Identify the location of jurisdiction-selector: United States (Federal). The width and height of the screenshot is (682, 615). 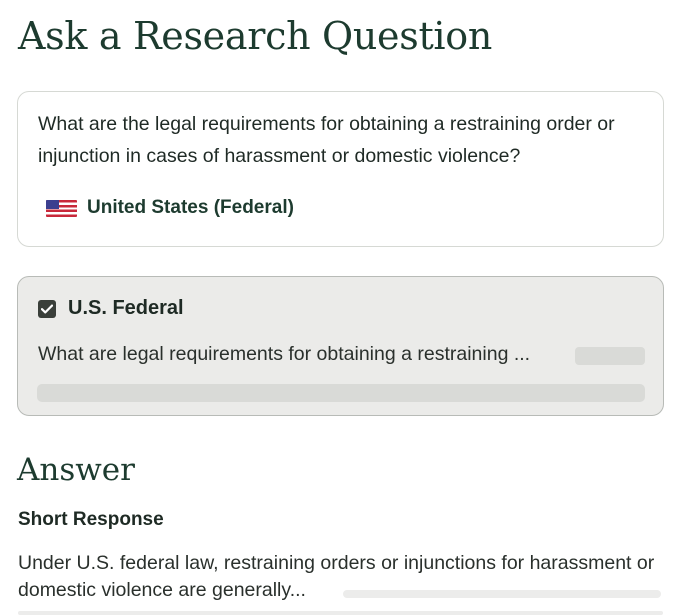
(170, 208).